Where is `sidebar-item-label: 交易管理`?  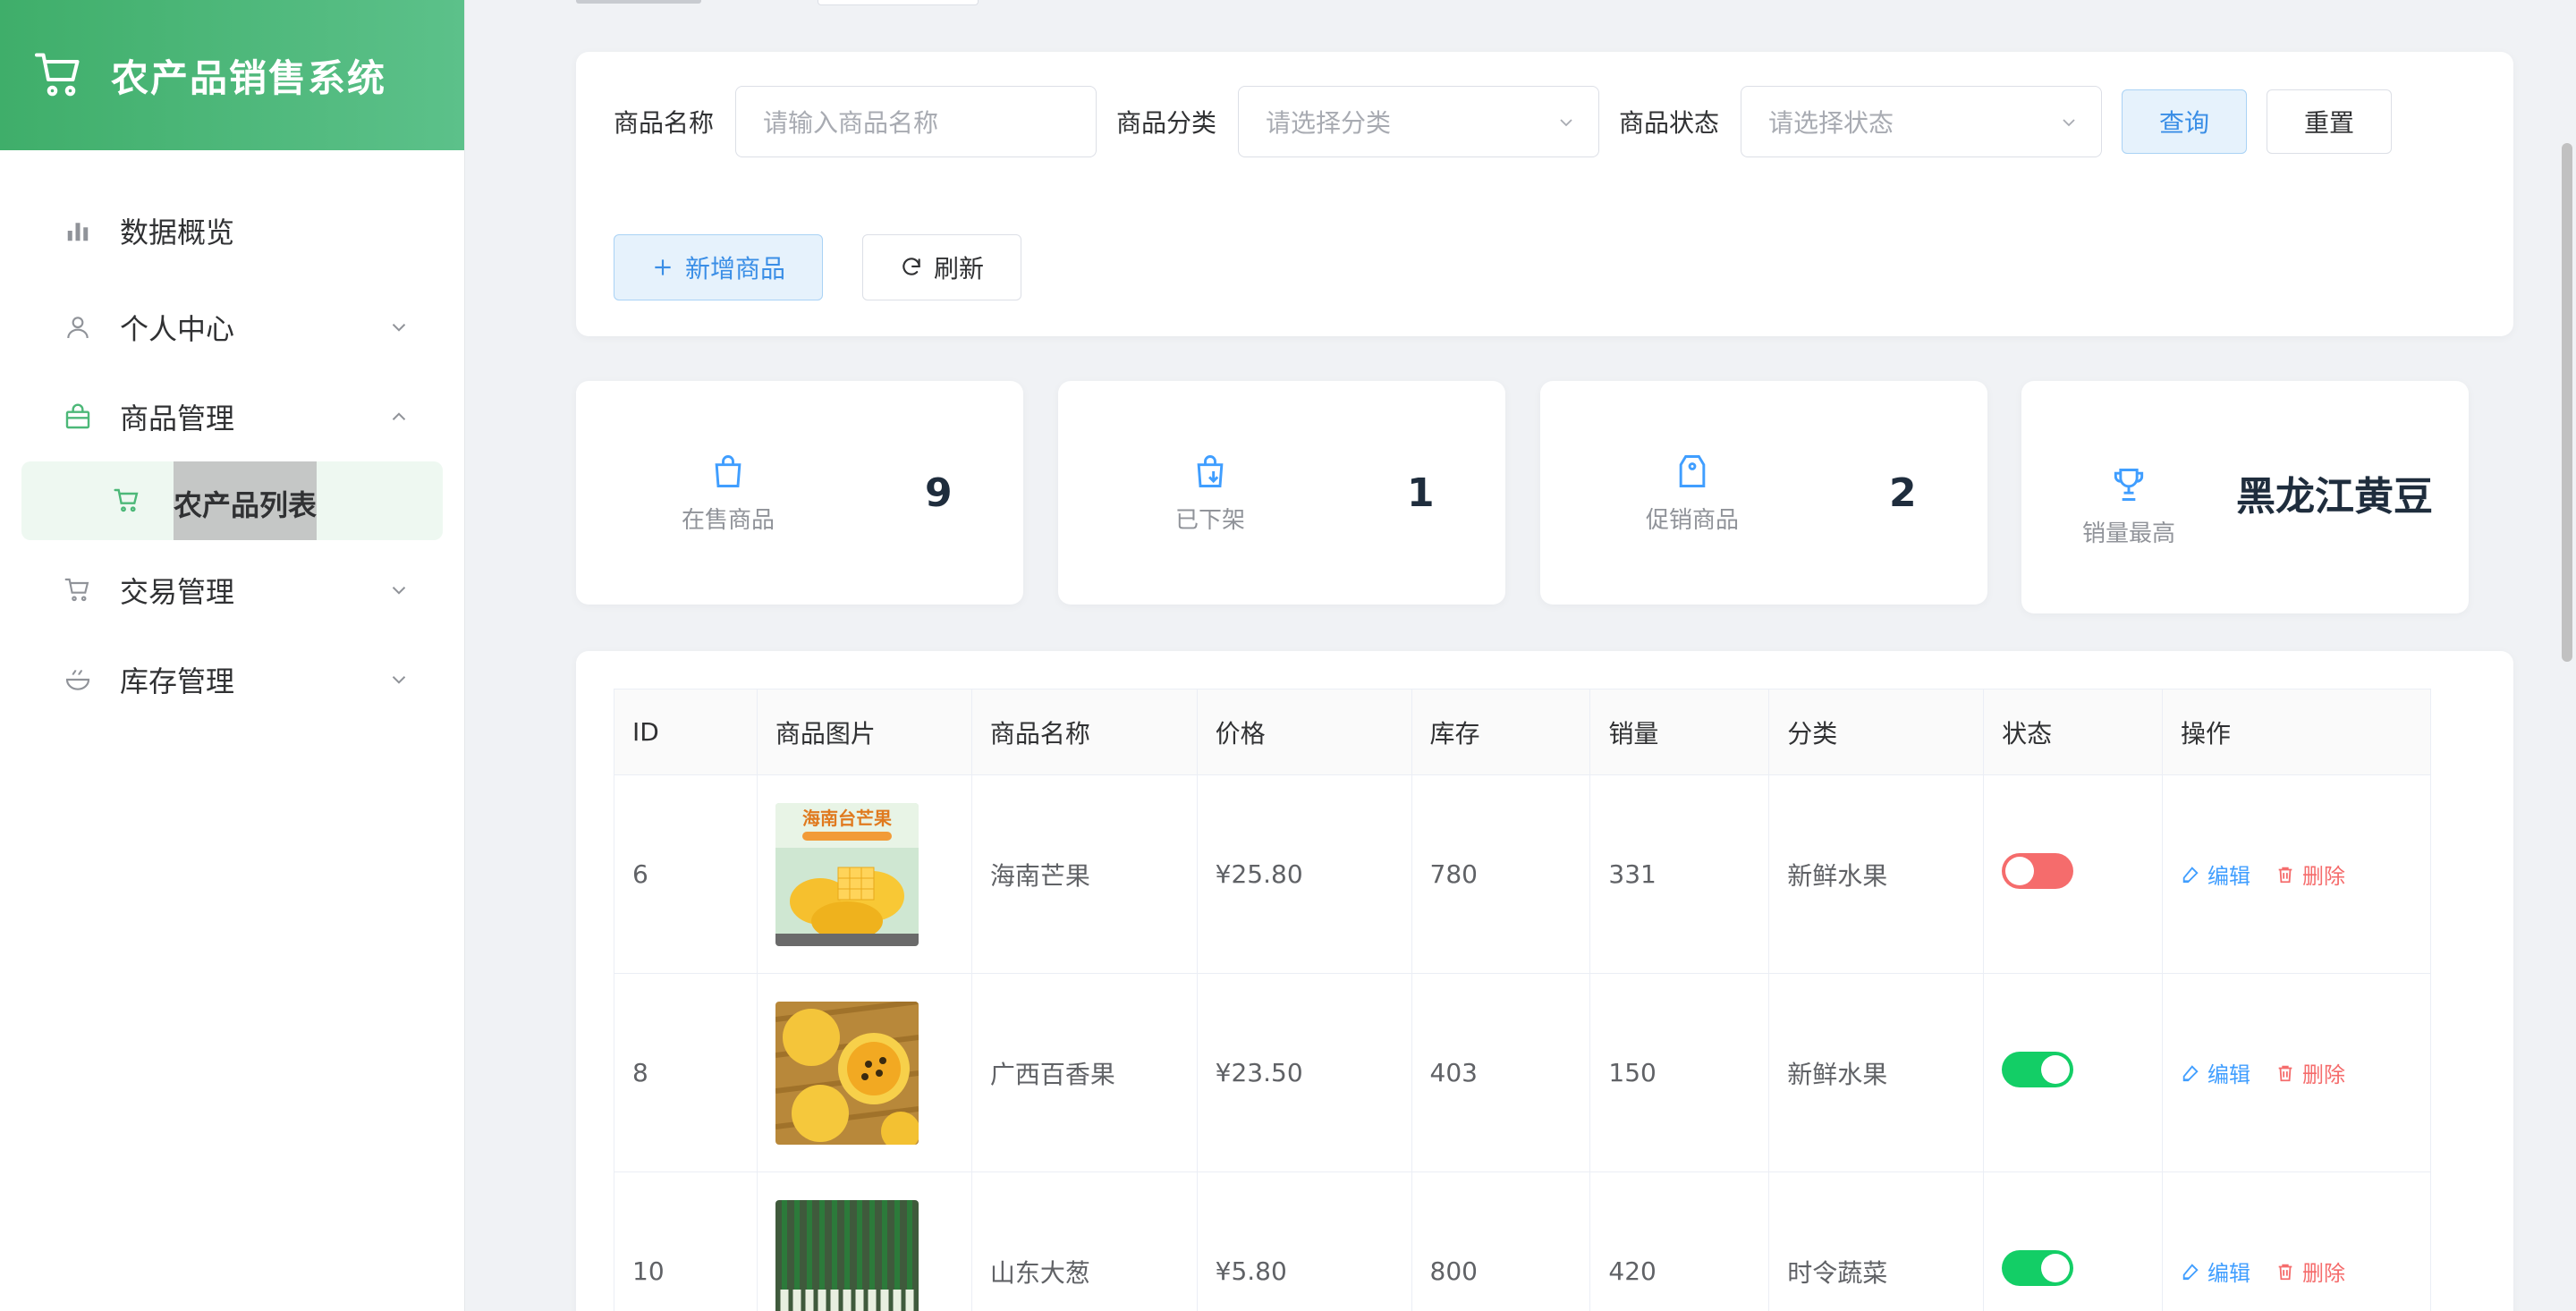 sidebar-item-label: 交易管理 is located at coordinates (177, 592).